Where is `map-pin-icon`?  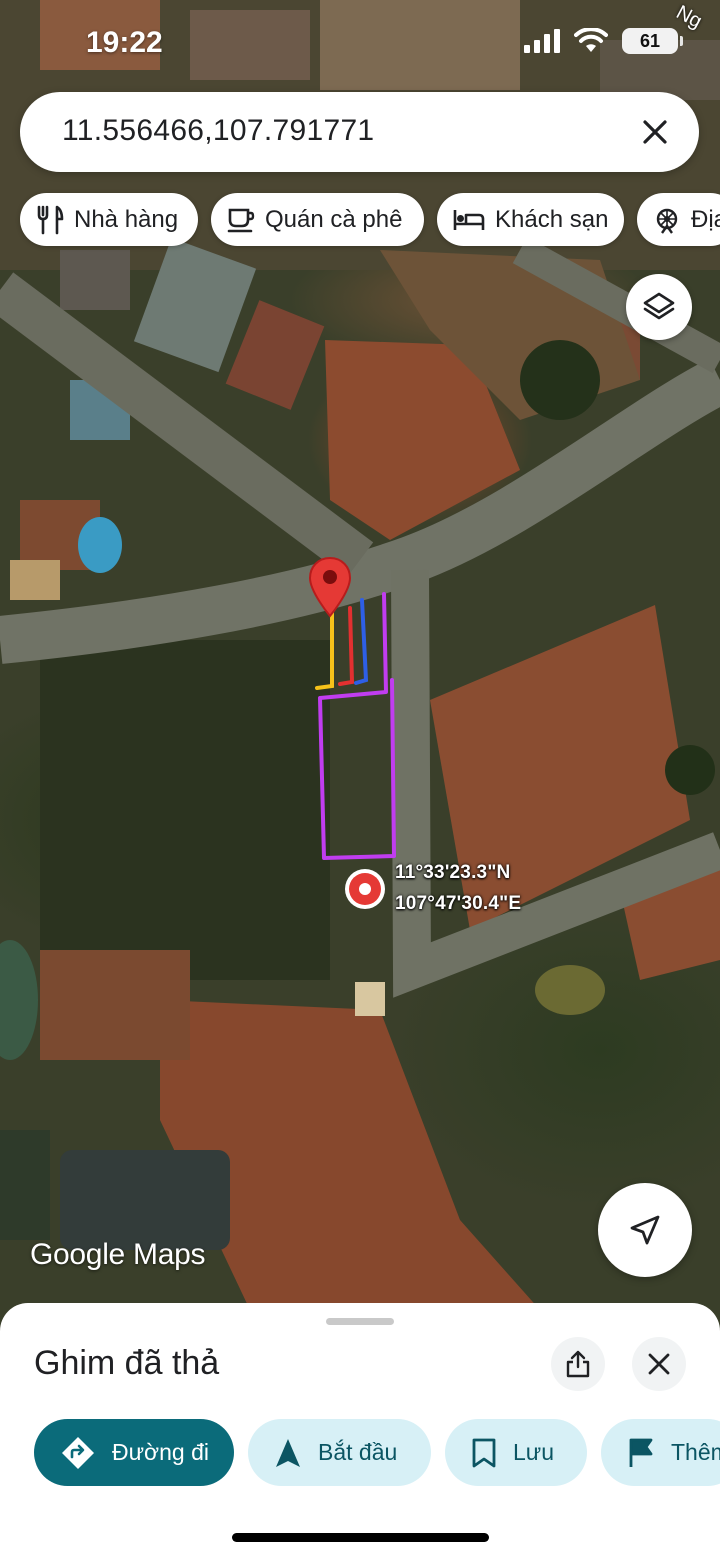
map-pin-icon is located at coordinates (330, 587).